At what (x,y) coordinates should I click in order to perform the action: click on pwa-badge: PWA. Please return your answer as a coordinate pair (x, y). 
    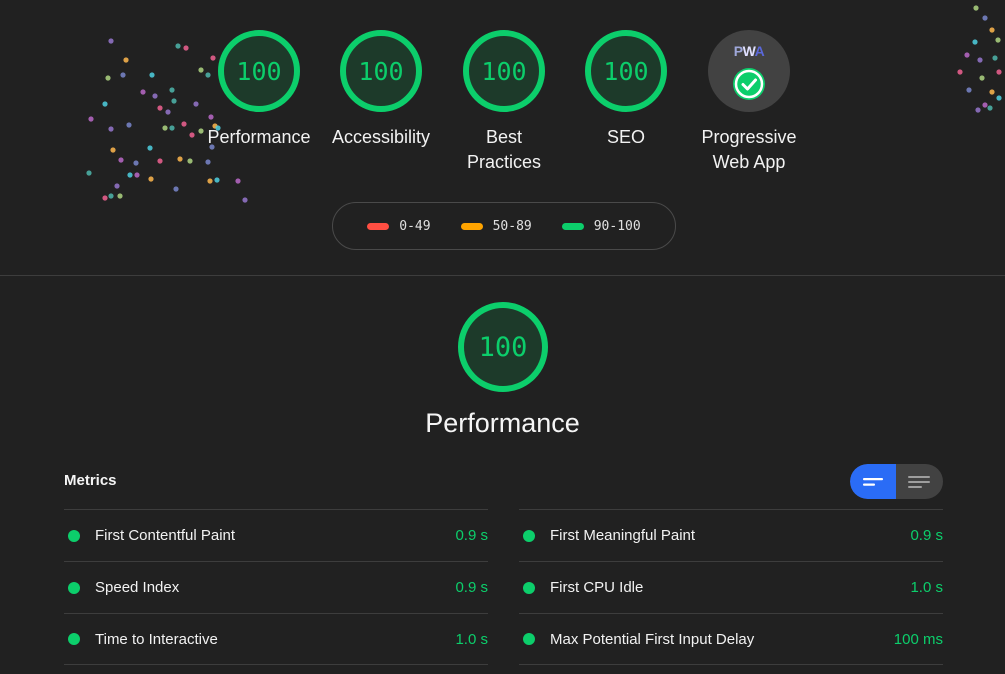
    Looking at the image, I should click on (749, 71).